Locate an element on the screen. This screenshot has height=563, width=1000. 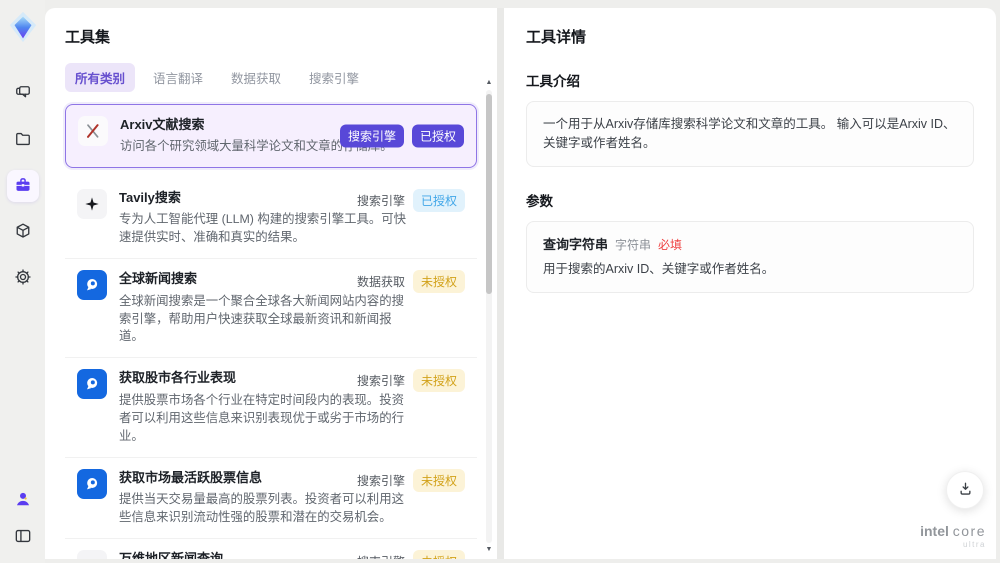
download-button is located at coordinates (965, 490).